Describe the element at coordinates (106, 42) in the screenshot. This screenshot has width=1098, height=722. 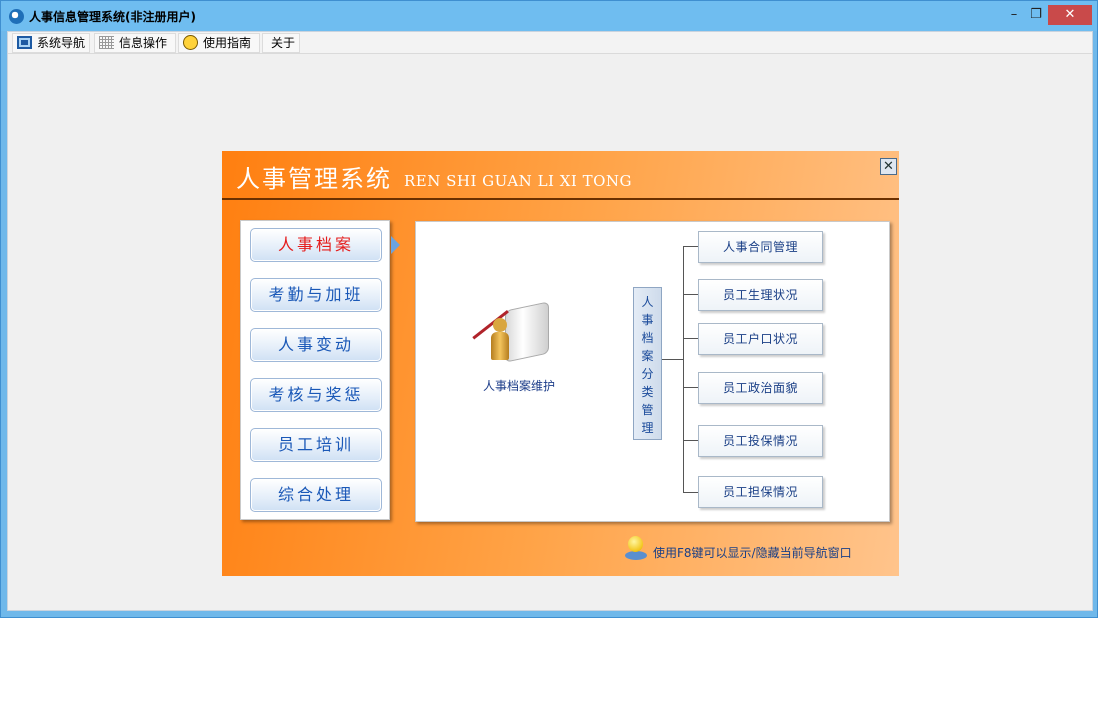
I see `grid-icon` at that location.